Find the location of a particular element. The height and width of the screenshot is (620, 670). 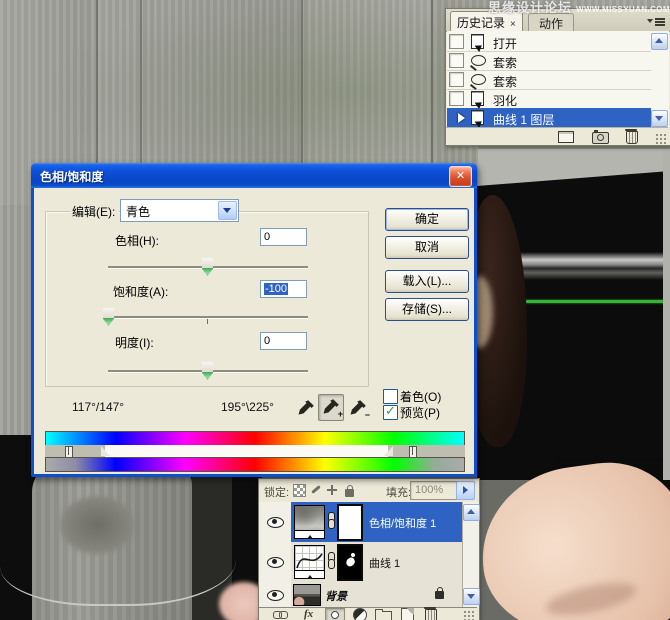

lock-transparency-icon is located at coordinates (299, 490).